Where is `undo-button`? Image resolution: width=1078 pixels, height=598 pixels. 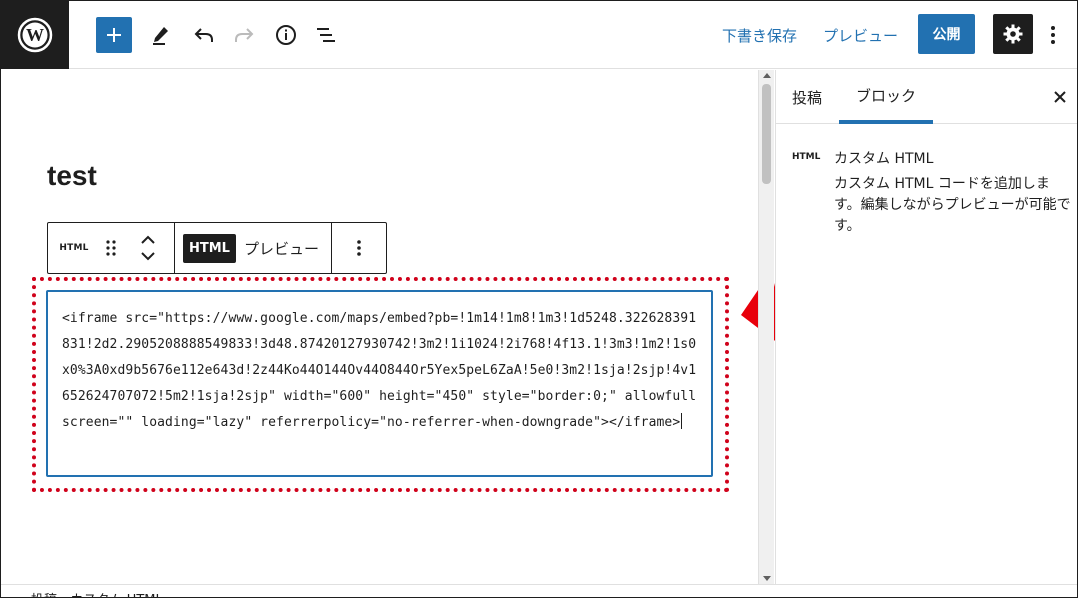 undo-button is located at coordinates (204, 35).